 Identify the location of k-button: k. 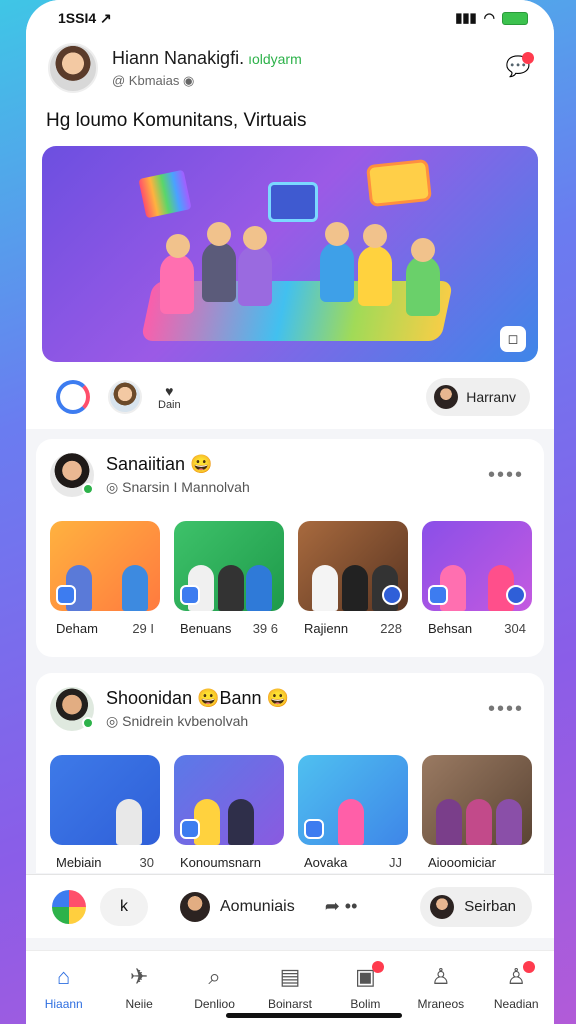
(124, 906).